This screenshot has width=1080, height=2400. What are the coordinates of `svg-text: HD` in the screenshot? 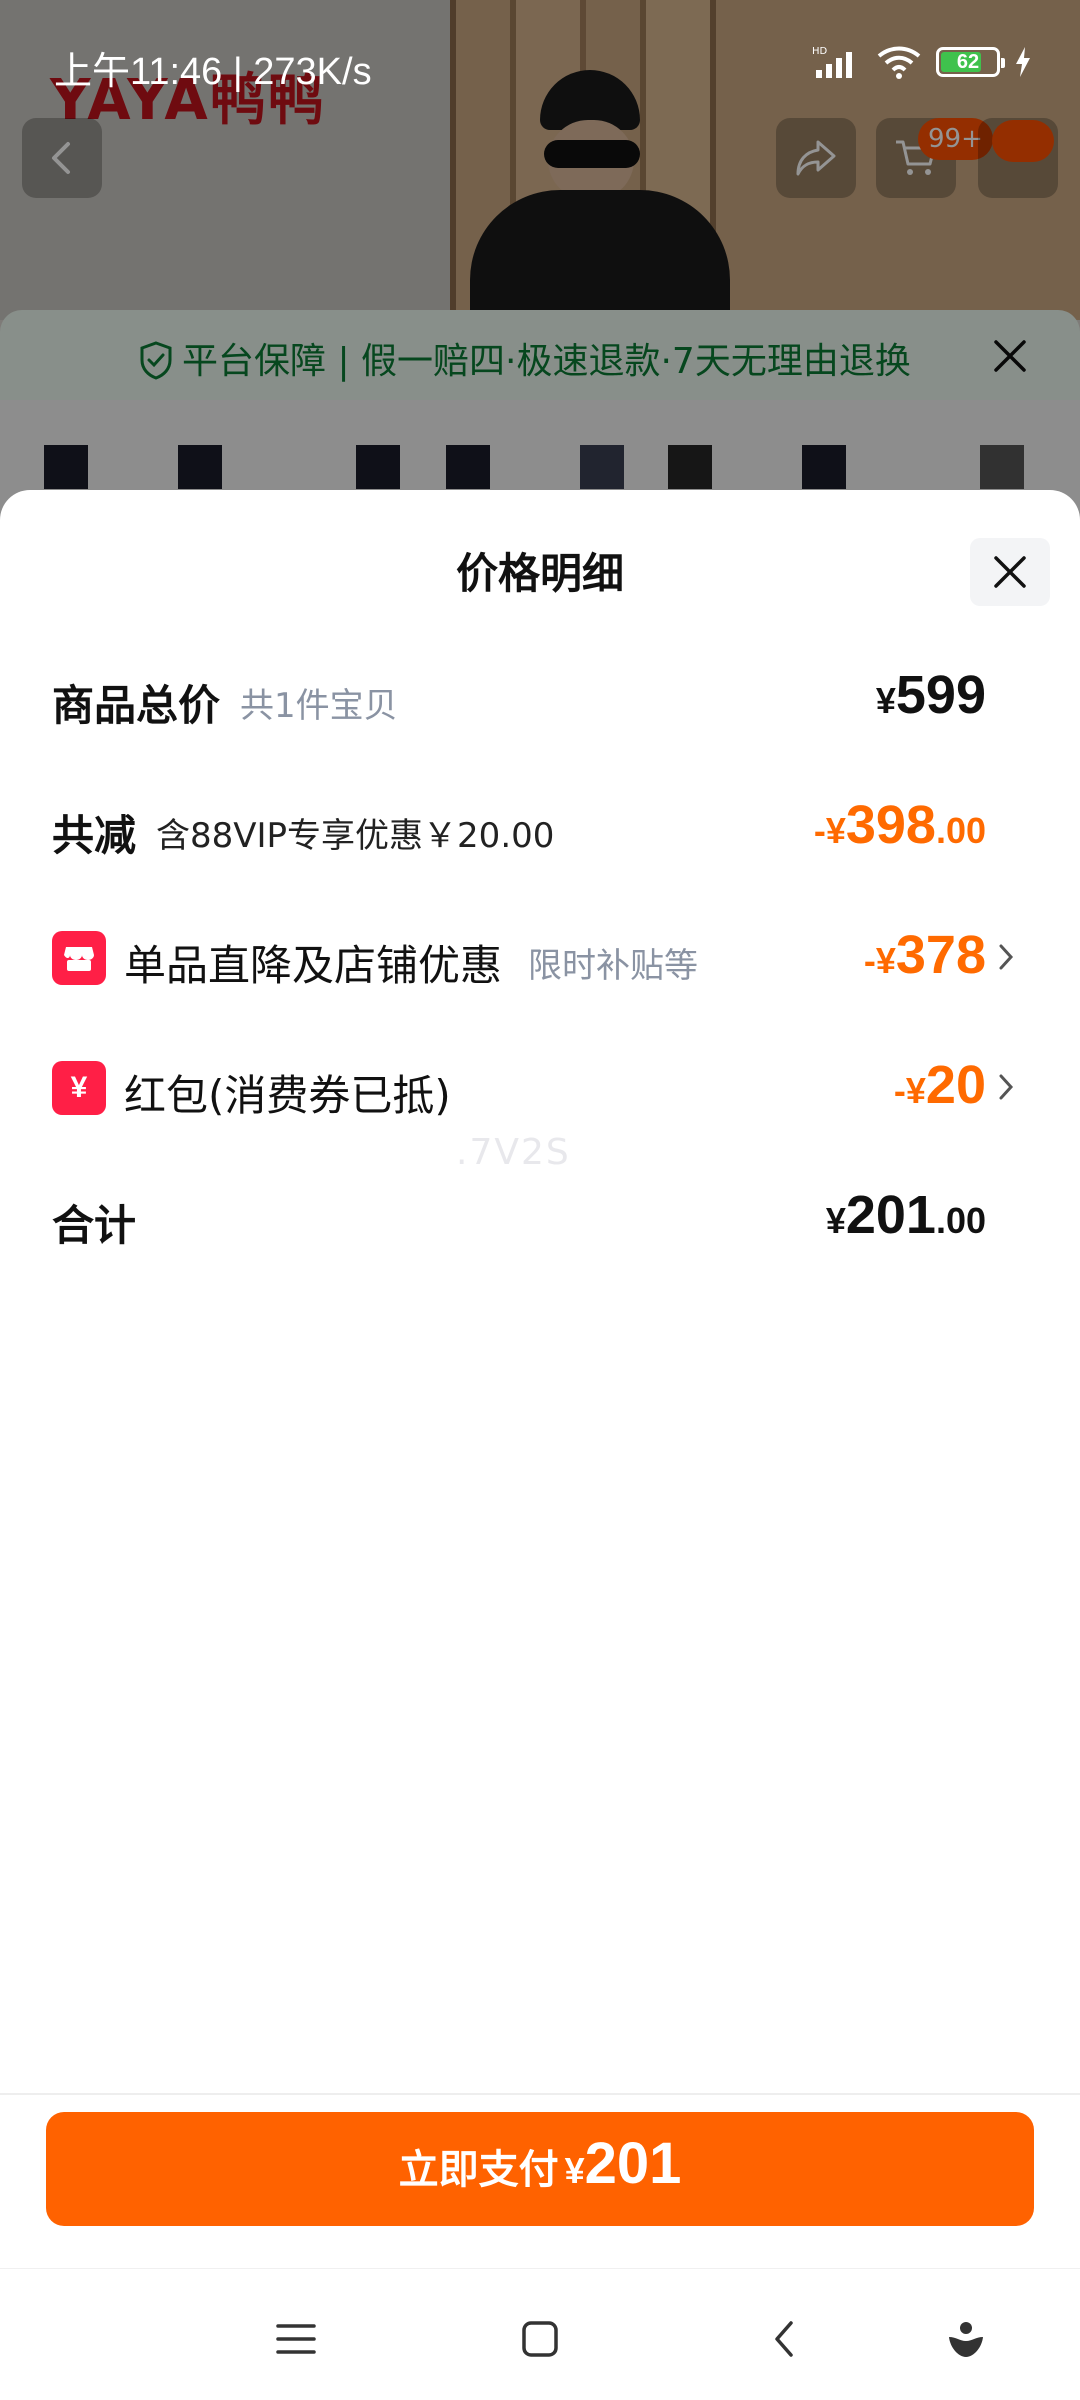 It's located at (820, 51).